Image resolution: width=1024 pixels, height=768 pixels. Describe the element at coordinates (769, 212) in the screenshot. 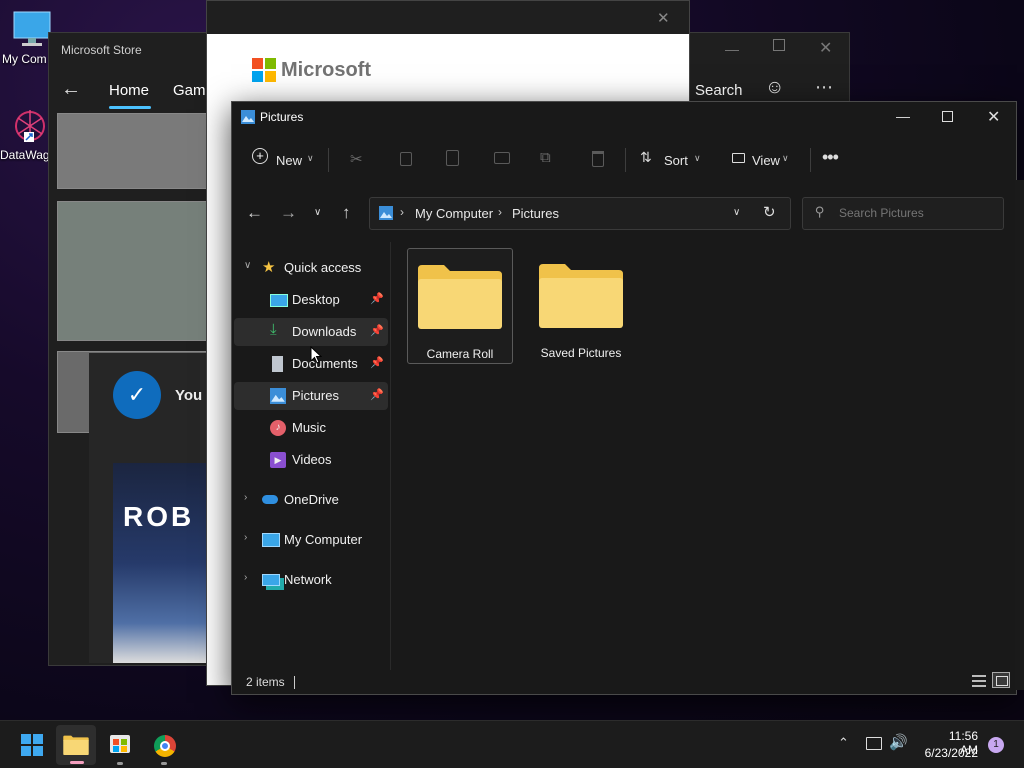

I see `refresh-icon: ↻` at that location.